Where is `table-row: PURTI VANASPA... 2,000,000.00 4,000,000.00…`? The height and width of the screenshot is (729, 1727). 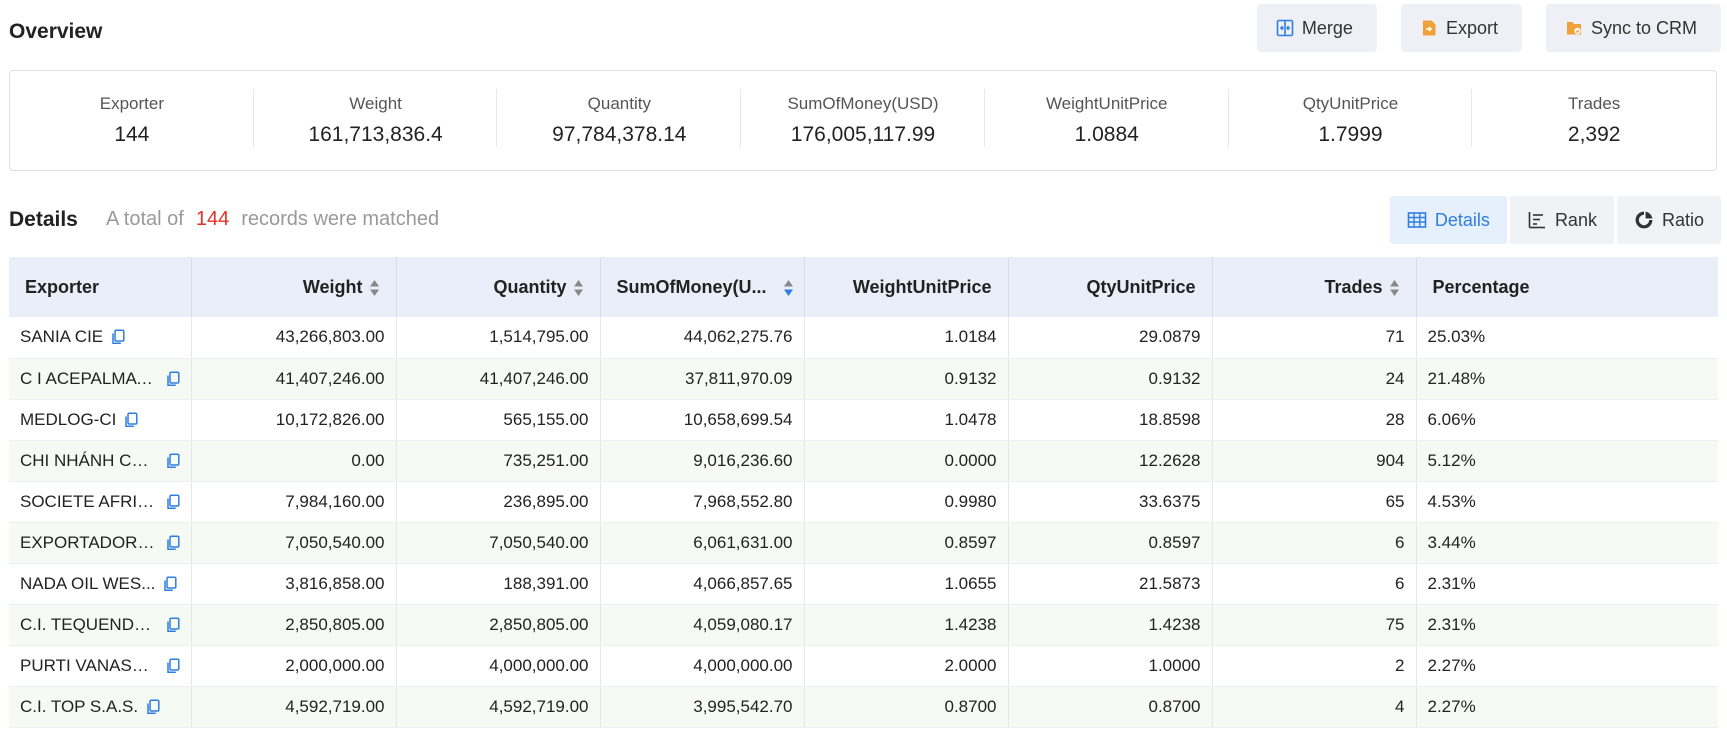 table-row: PURTI VANASPA... 2,000,000.00 4,000,000.00… is located at coordinates (863, 666).